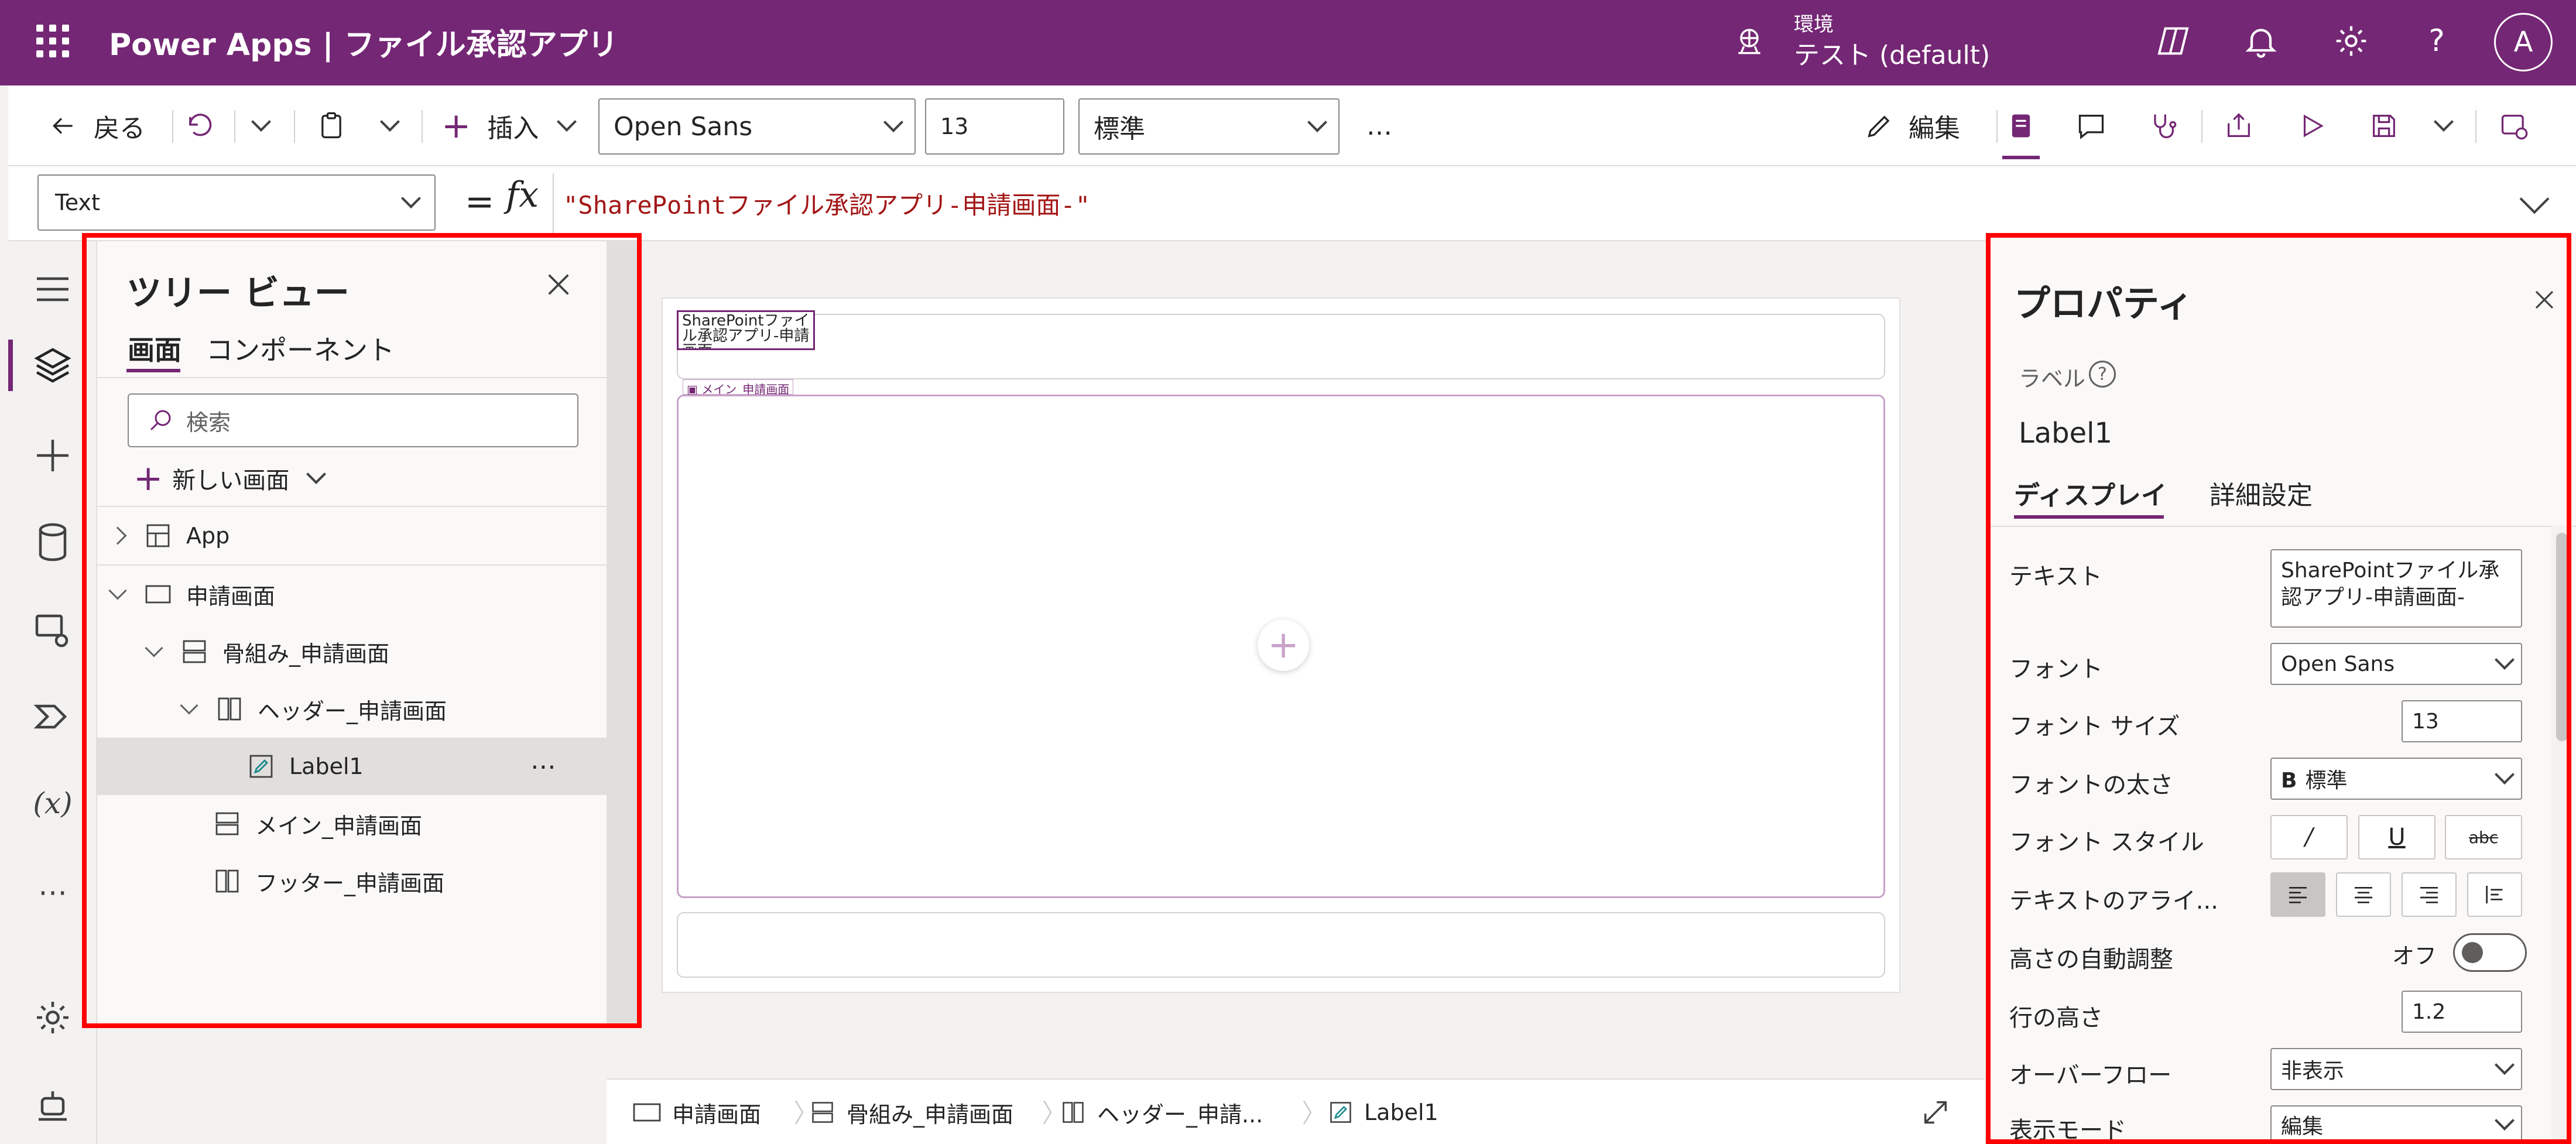  What do you see at coordinates (2396, 664) in the screenshot?
I see `font-dropdown: Open Sans` at bounding box center [2396, 664].